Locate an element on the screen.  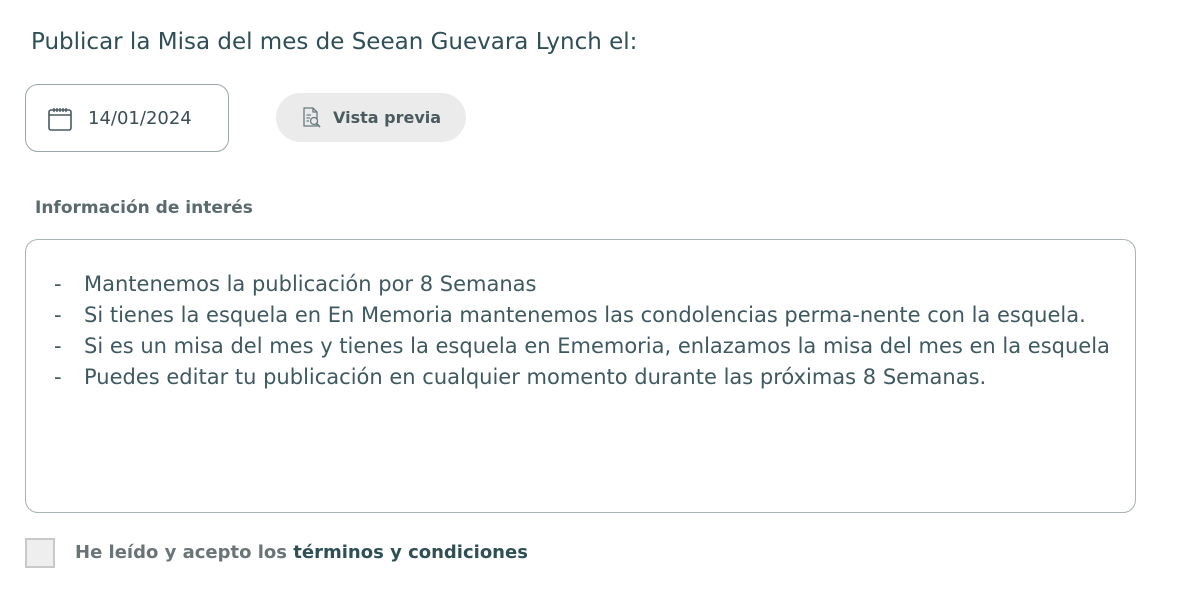
date-input: 14/01/2024 is located at coordinates (127, 118).